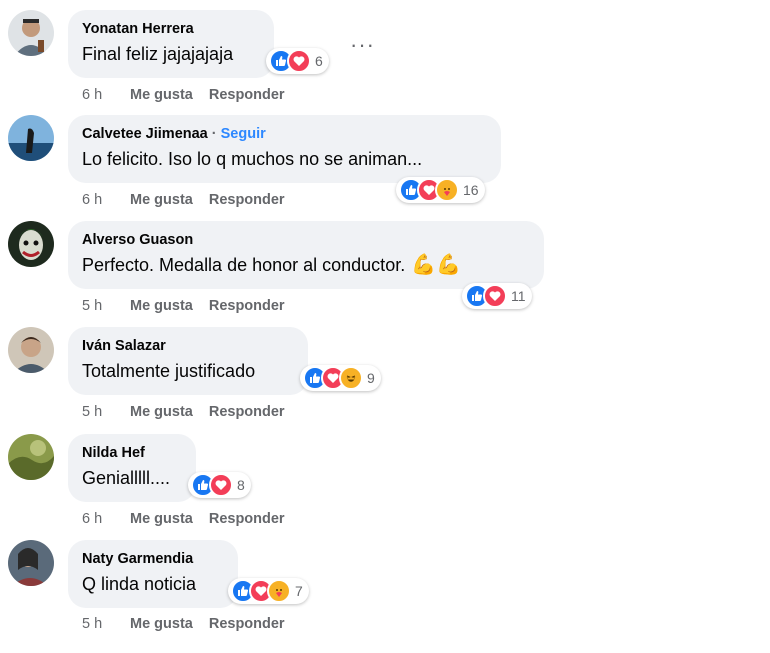 This screenshot has width=770, height=653. I want to click on comment-author: Naty Garmendia, so click(153, 559).